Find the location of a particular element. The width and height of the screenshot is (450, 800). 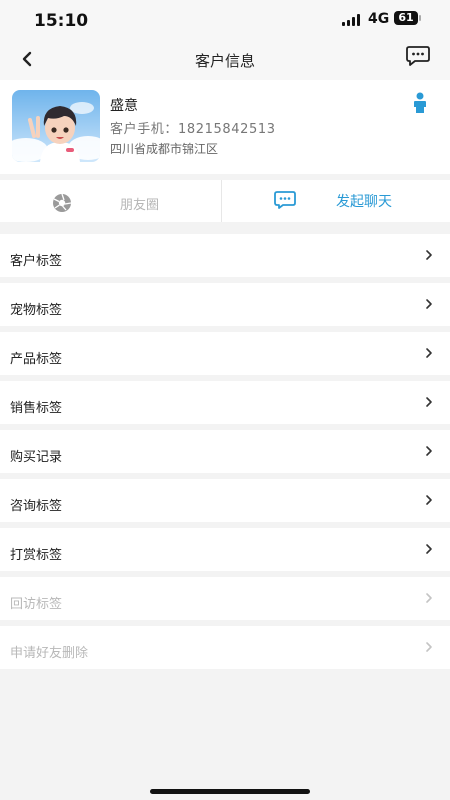

home-indicator is located at coordinates (230, 791).